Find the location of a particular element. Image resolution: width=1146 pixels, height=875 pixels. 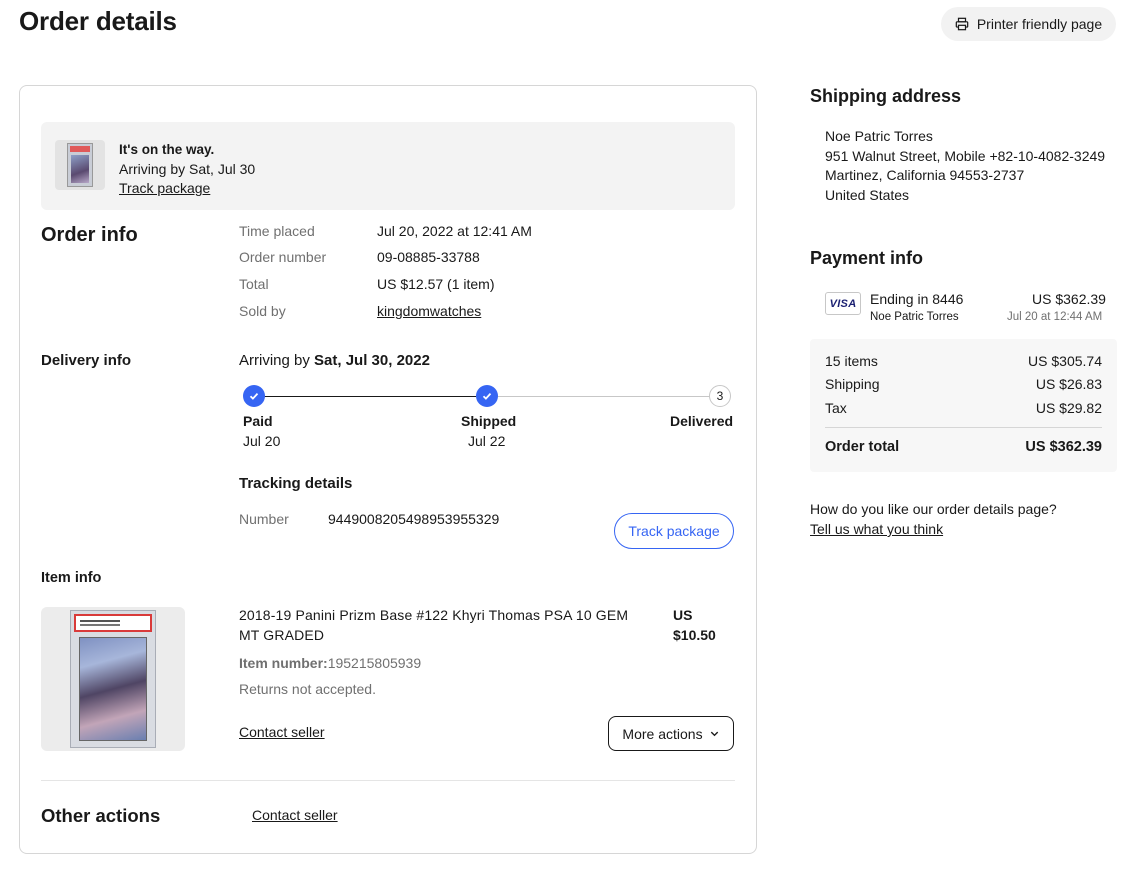

order-info-title: Order info is located at coordinates (89, 235).